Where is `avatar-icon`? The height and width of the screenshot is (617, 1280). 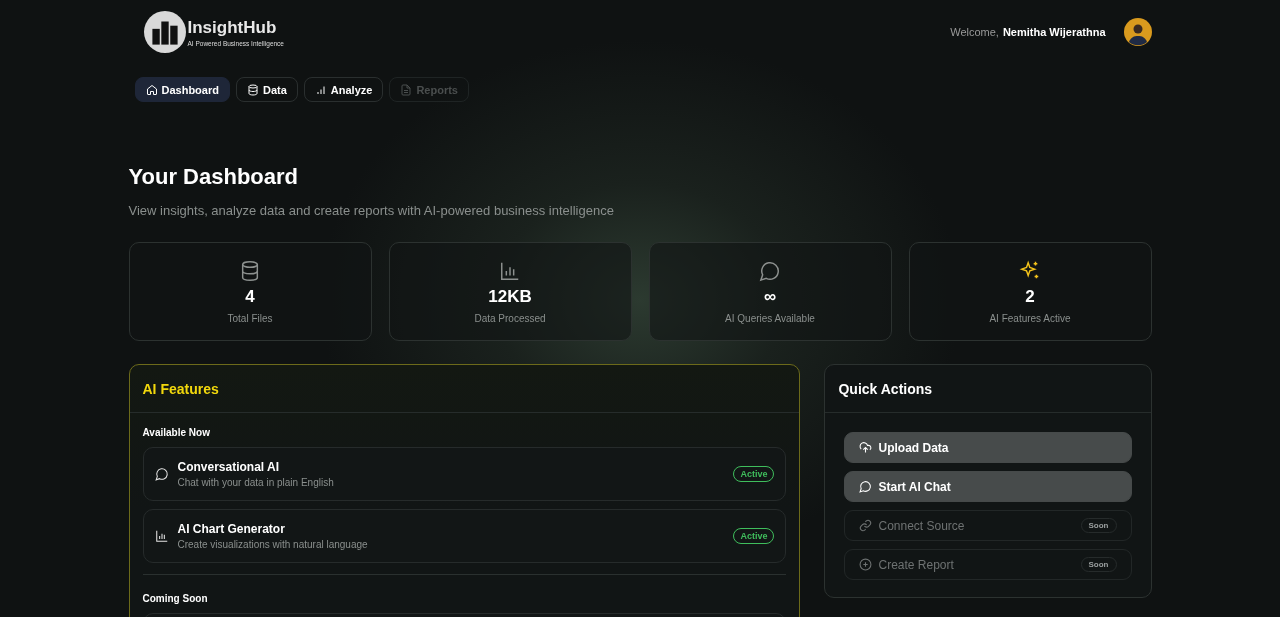 avatar-icon is located at coordinates (1137, 32).